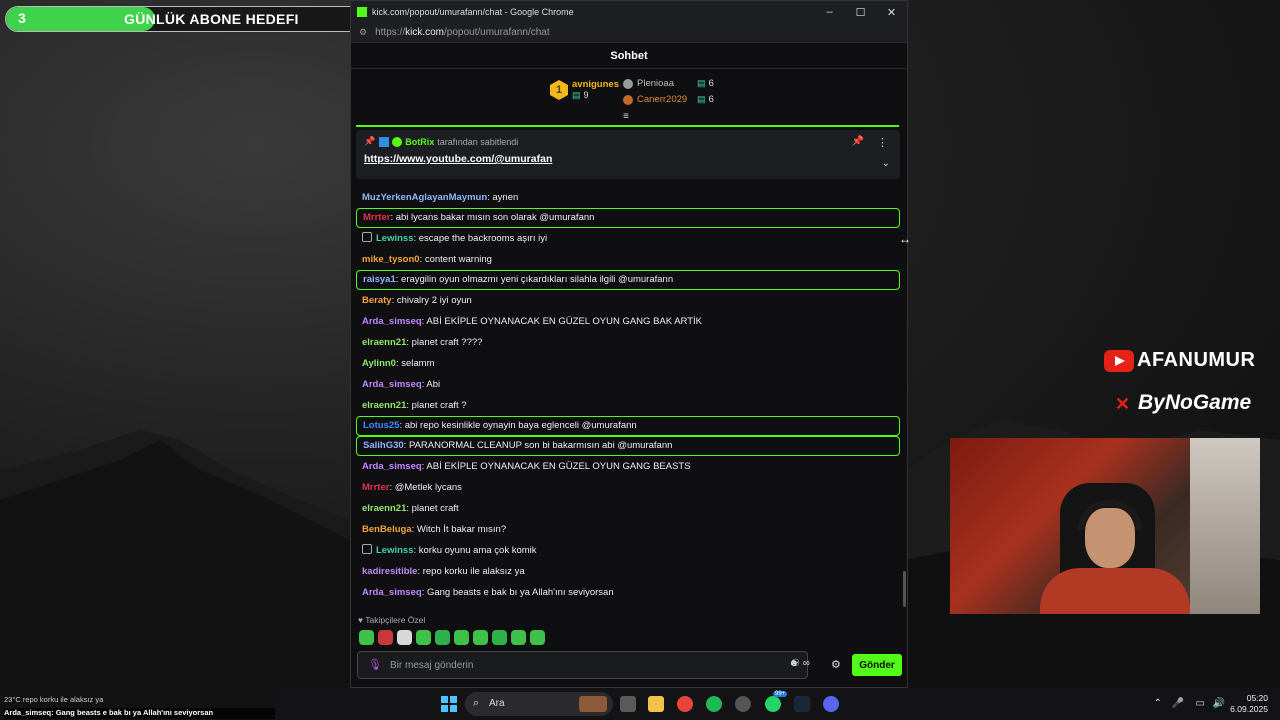 This screenshot has height=720, width=1280. Describe the element at coordinates (662, 99) in the screenshot. I see `leaderboard-third-name: Canerr2029` at that location.